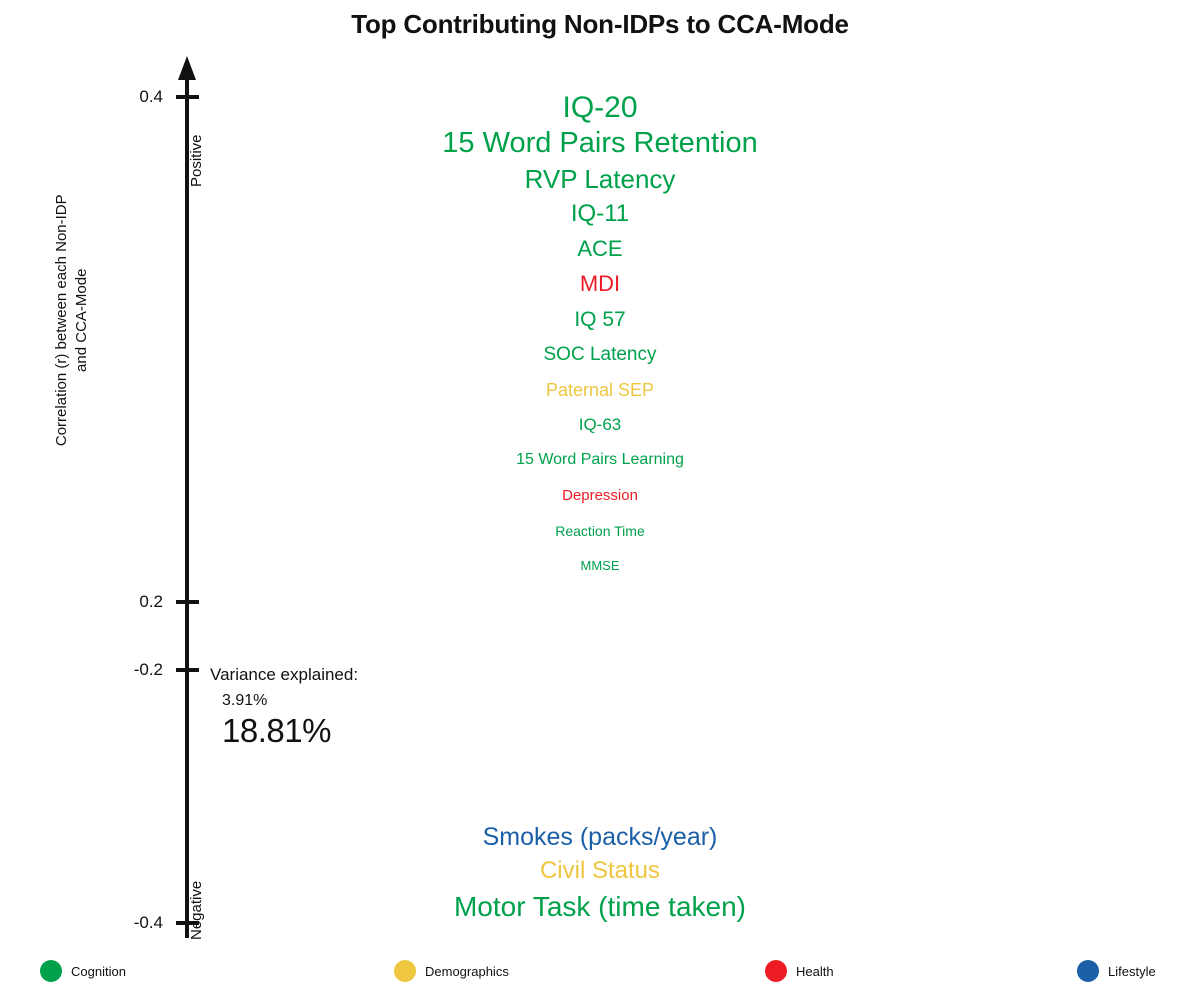 Image resolution: width=1200 pixels, height=1005 pixels. What do you see at coordinates (284, 707) in the screenshot?
I see `variance-explained-block: Variance explained: 3.91% 18.81%` at bounding box center [284, 707].